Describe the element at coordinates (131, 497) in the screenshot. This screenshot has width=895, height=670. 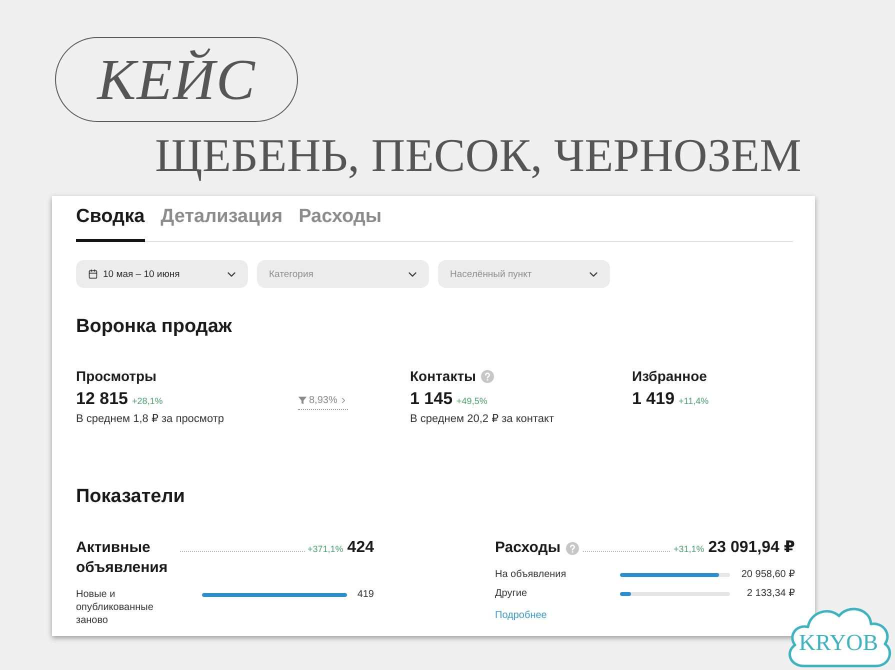
I see `section-title: Показатели` at that location.